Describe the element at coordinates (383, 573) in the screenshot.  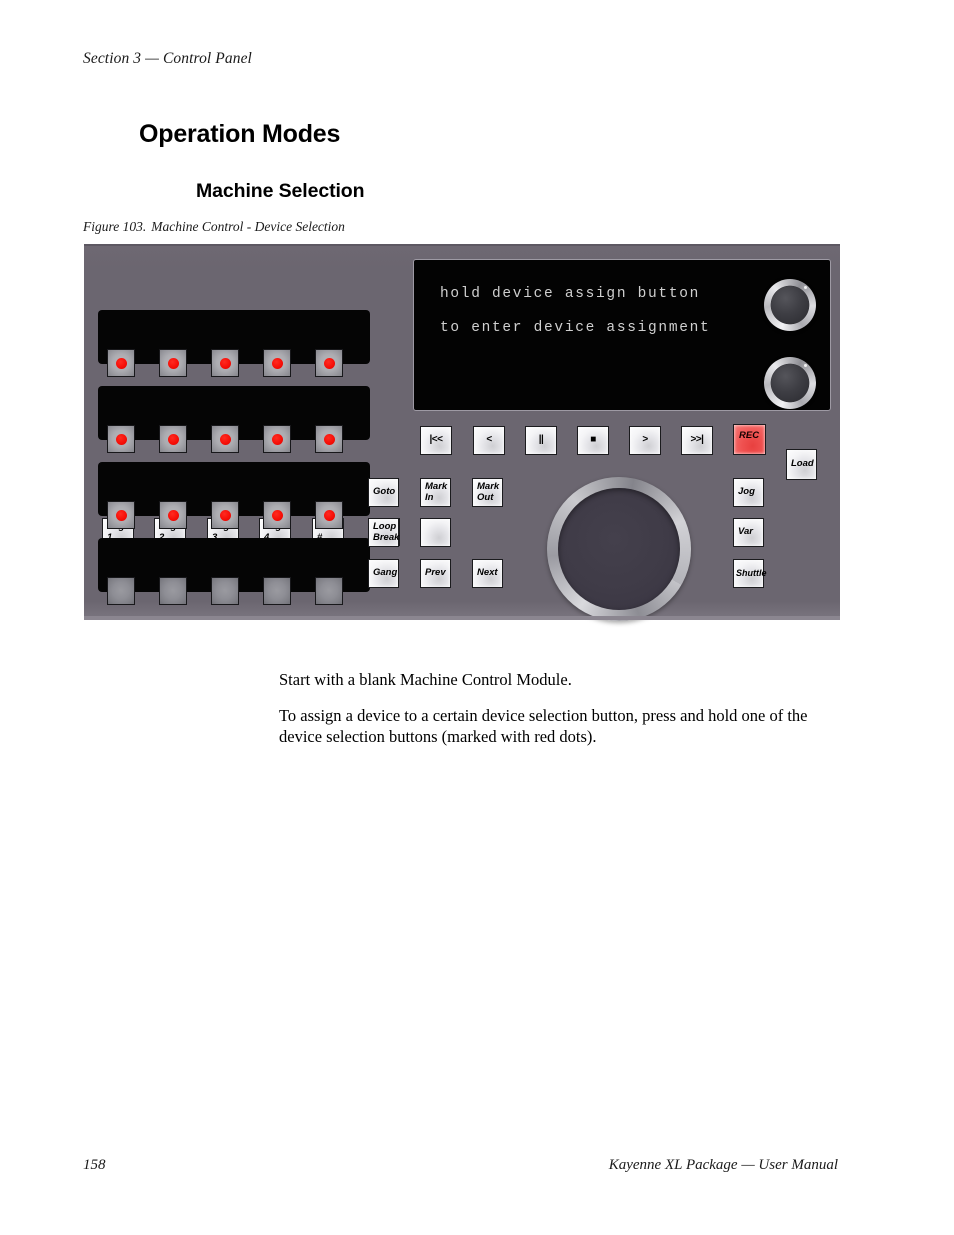
I see `gang-button: Gang` at that location.